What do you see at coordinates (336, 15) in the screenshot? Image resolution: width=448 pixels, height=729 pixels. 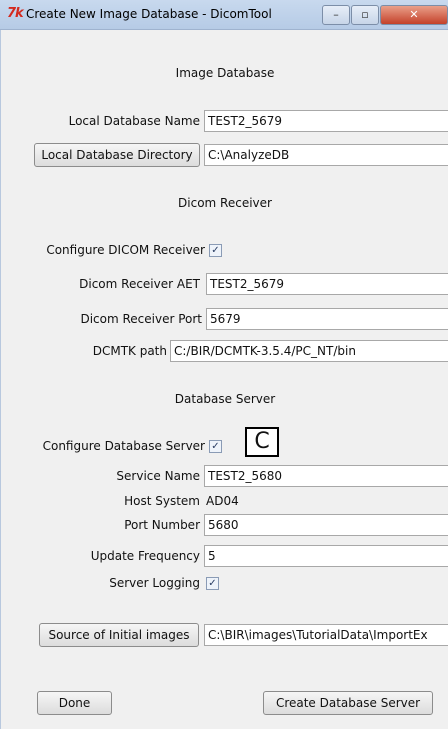 I see `minimize-button: –` at bounding box center [336, 15].